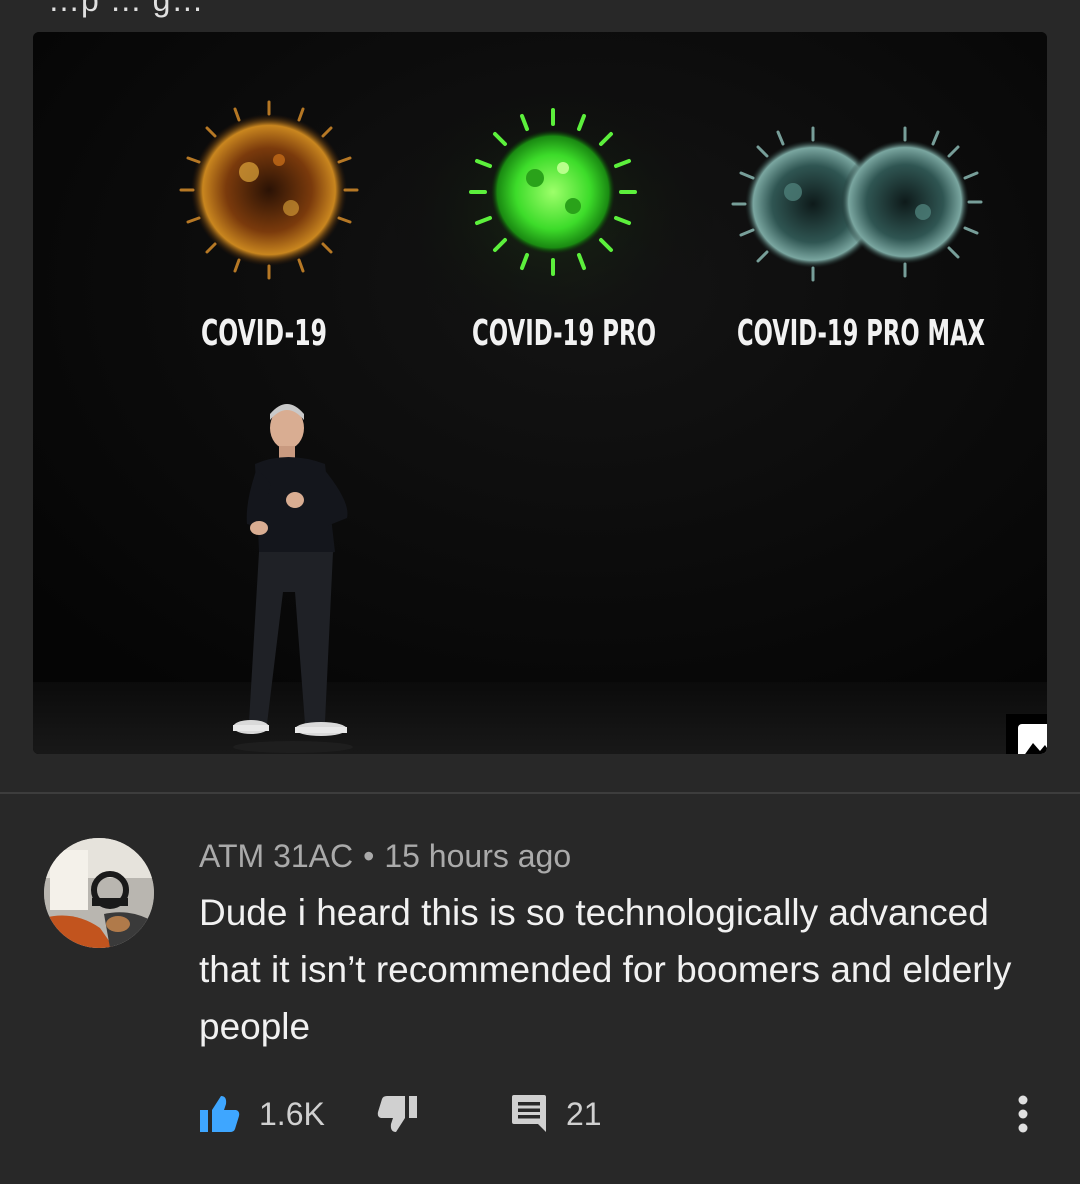 The image size is (1080, 1184). I want to click on label-covid19-pro-max: COVID-19 PRO MAX, so click(861, 333).